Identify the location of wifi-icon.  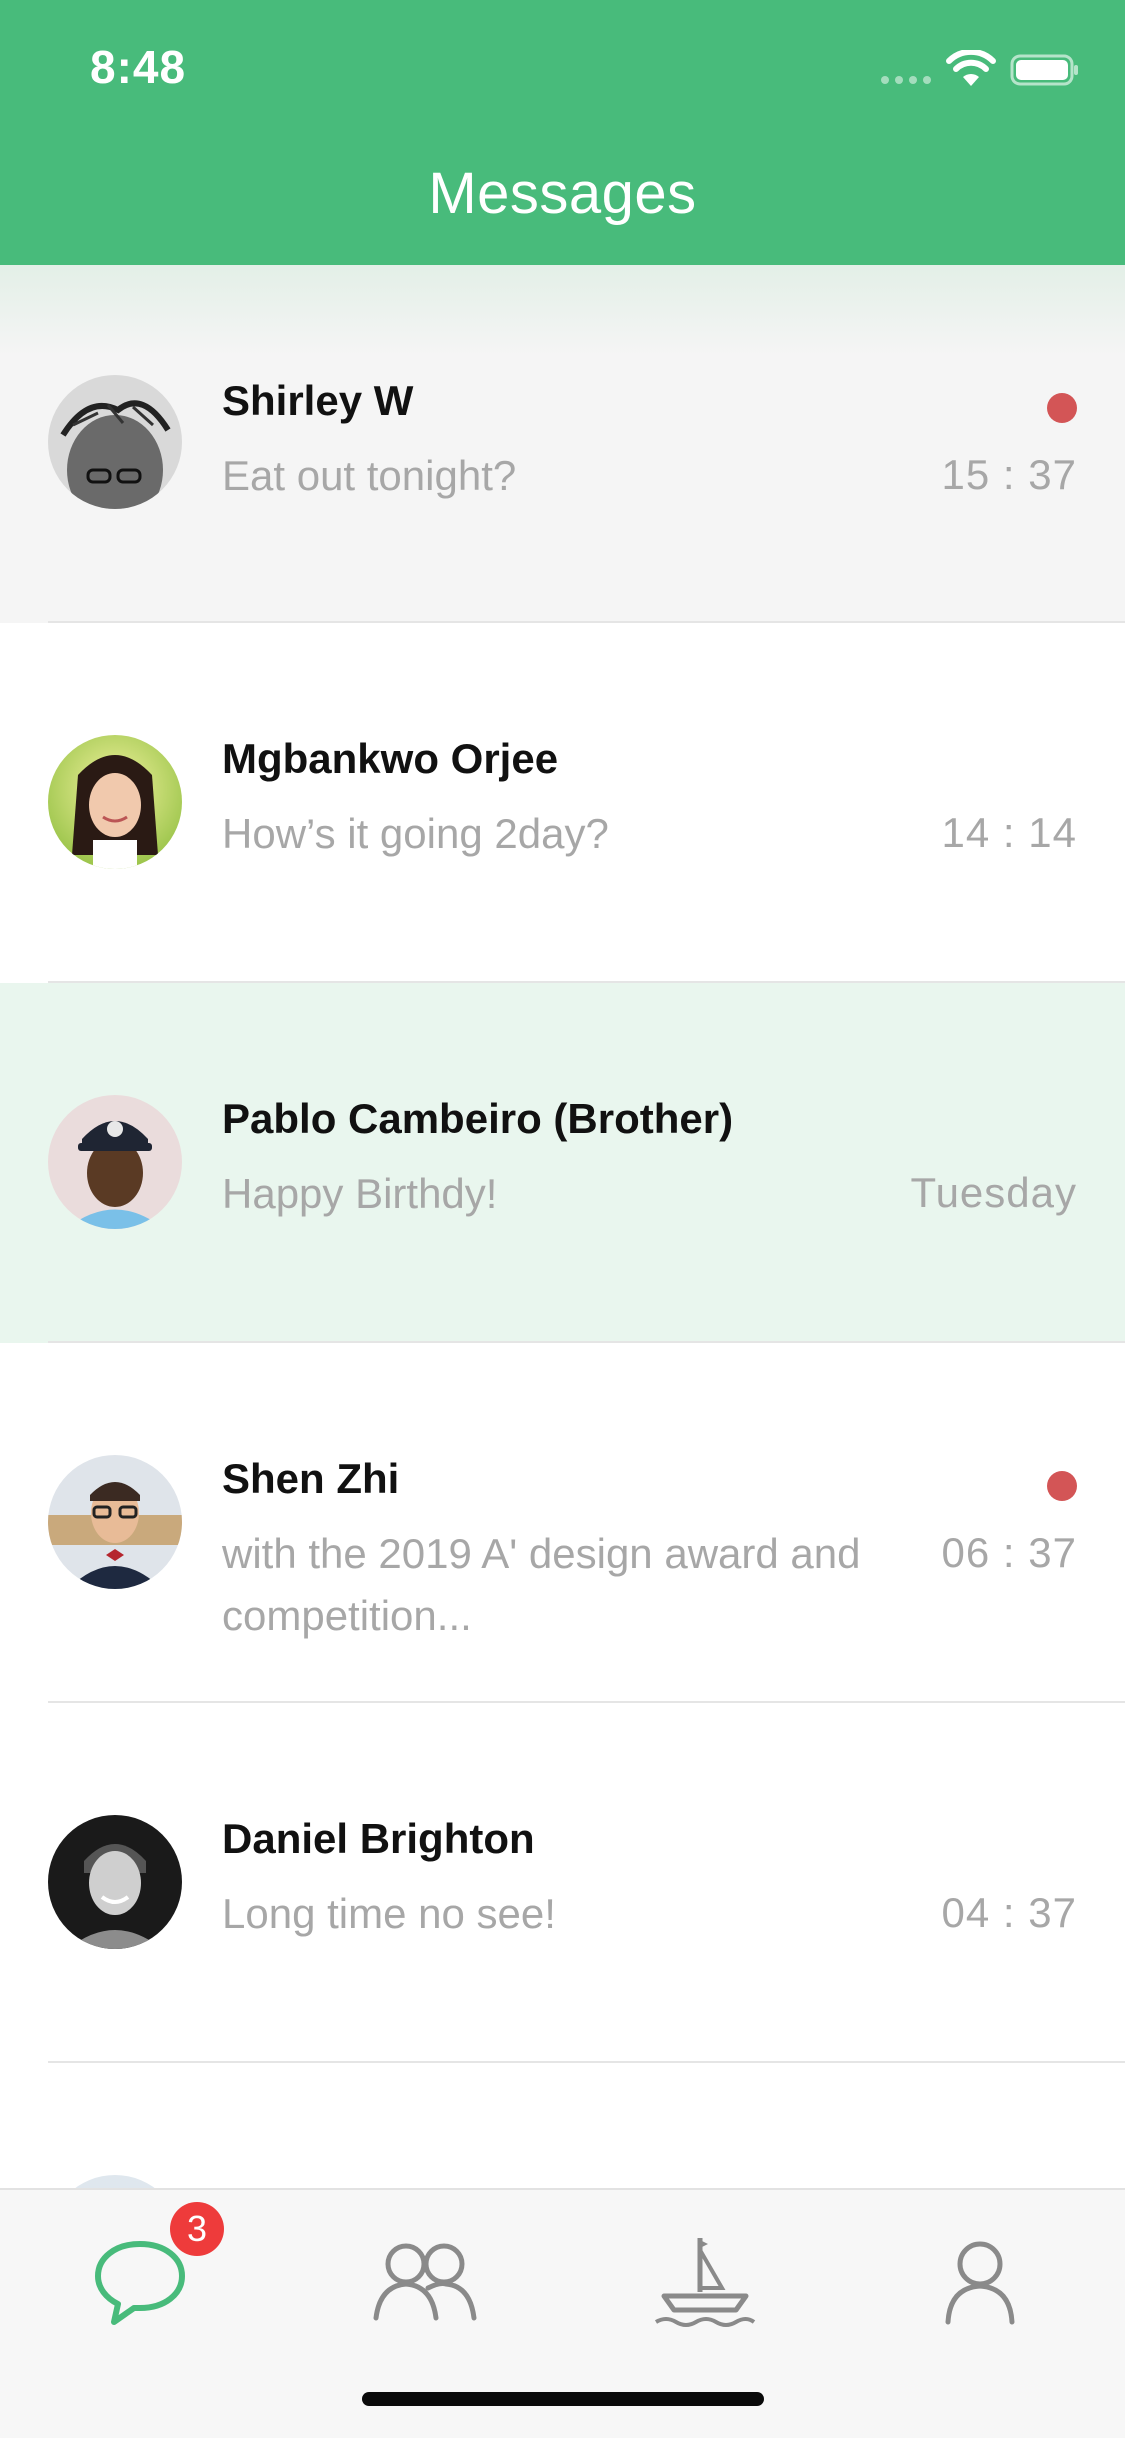
(971, 68).